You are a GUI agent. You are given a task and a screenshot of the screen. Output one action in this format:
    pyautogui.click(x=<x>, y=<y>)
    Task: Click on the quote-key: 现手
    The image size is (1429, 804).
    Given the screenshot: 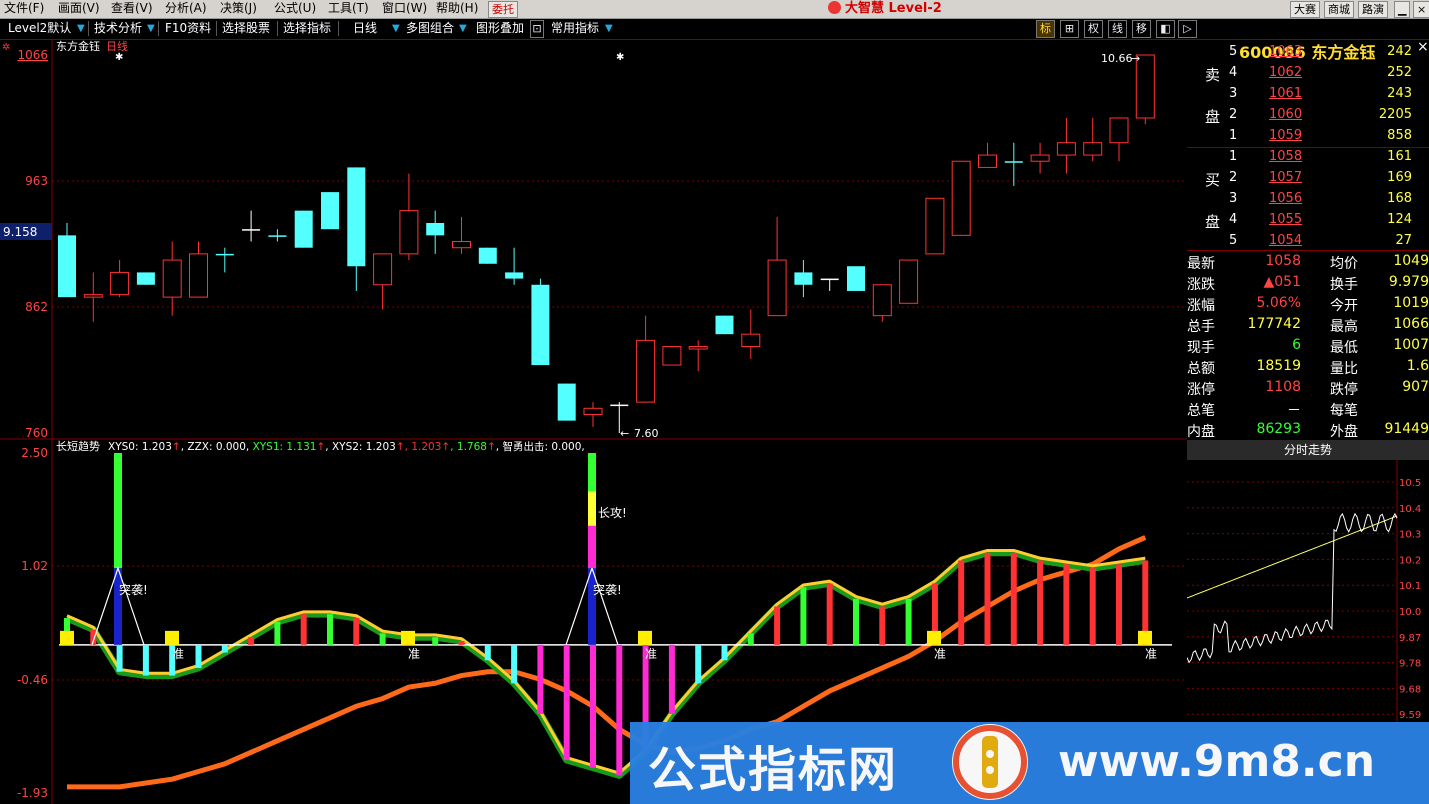 What is the action you would take?
    pyautogui.click(x=1201, y=348)
    